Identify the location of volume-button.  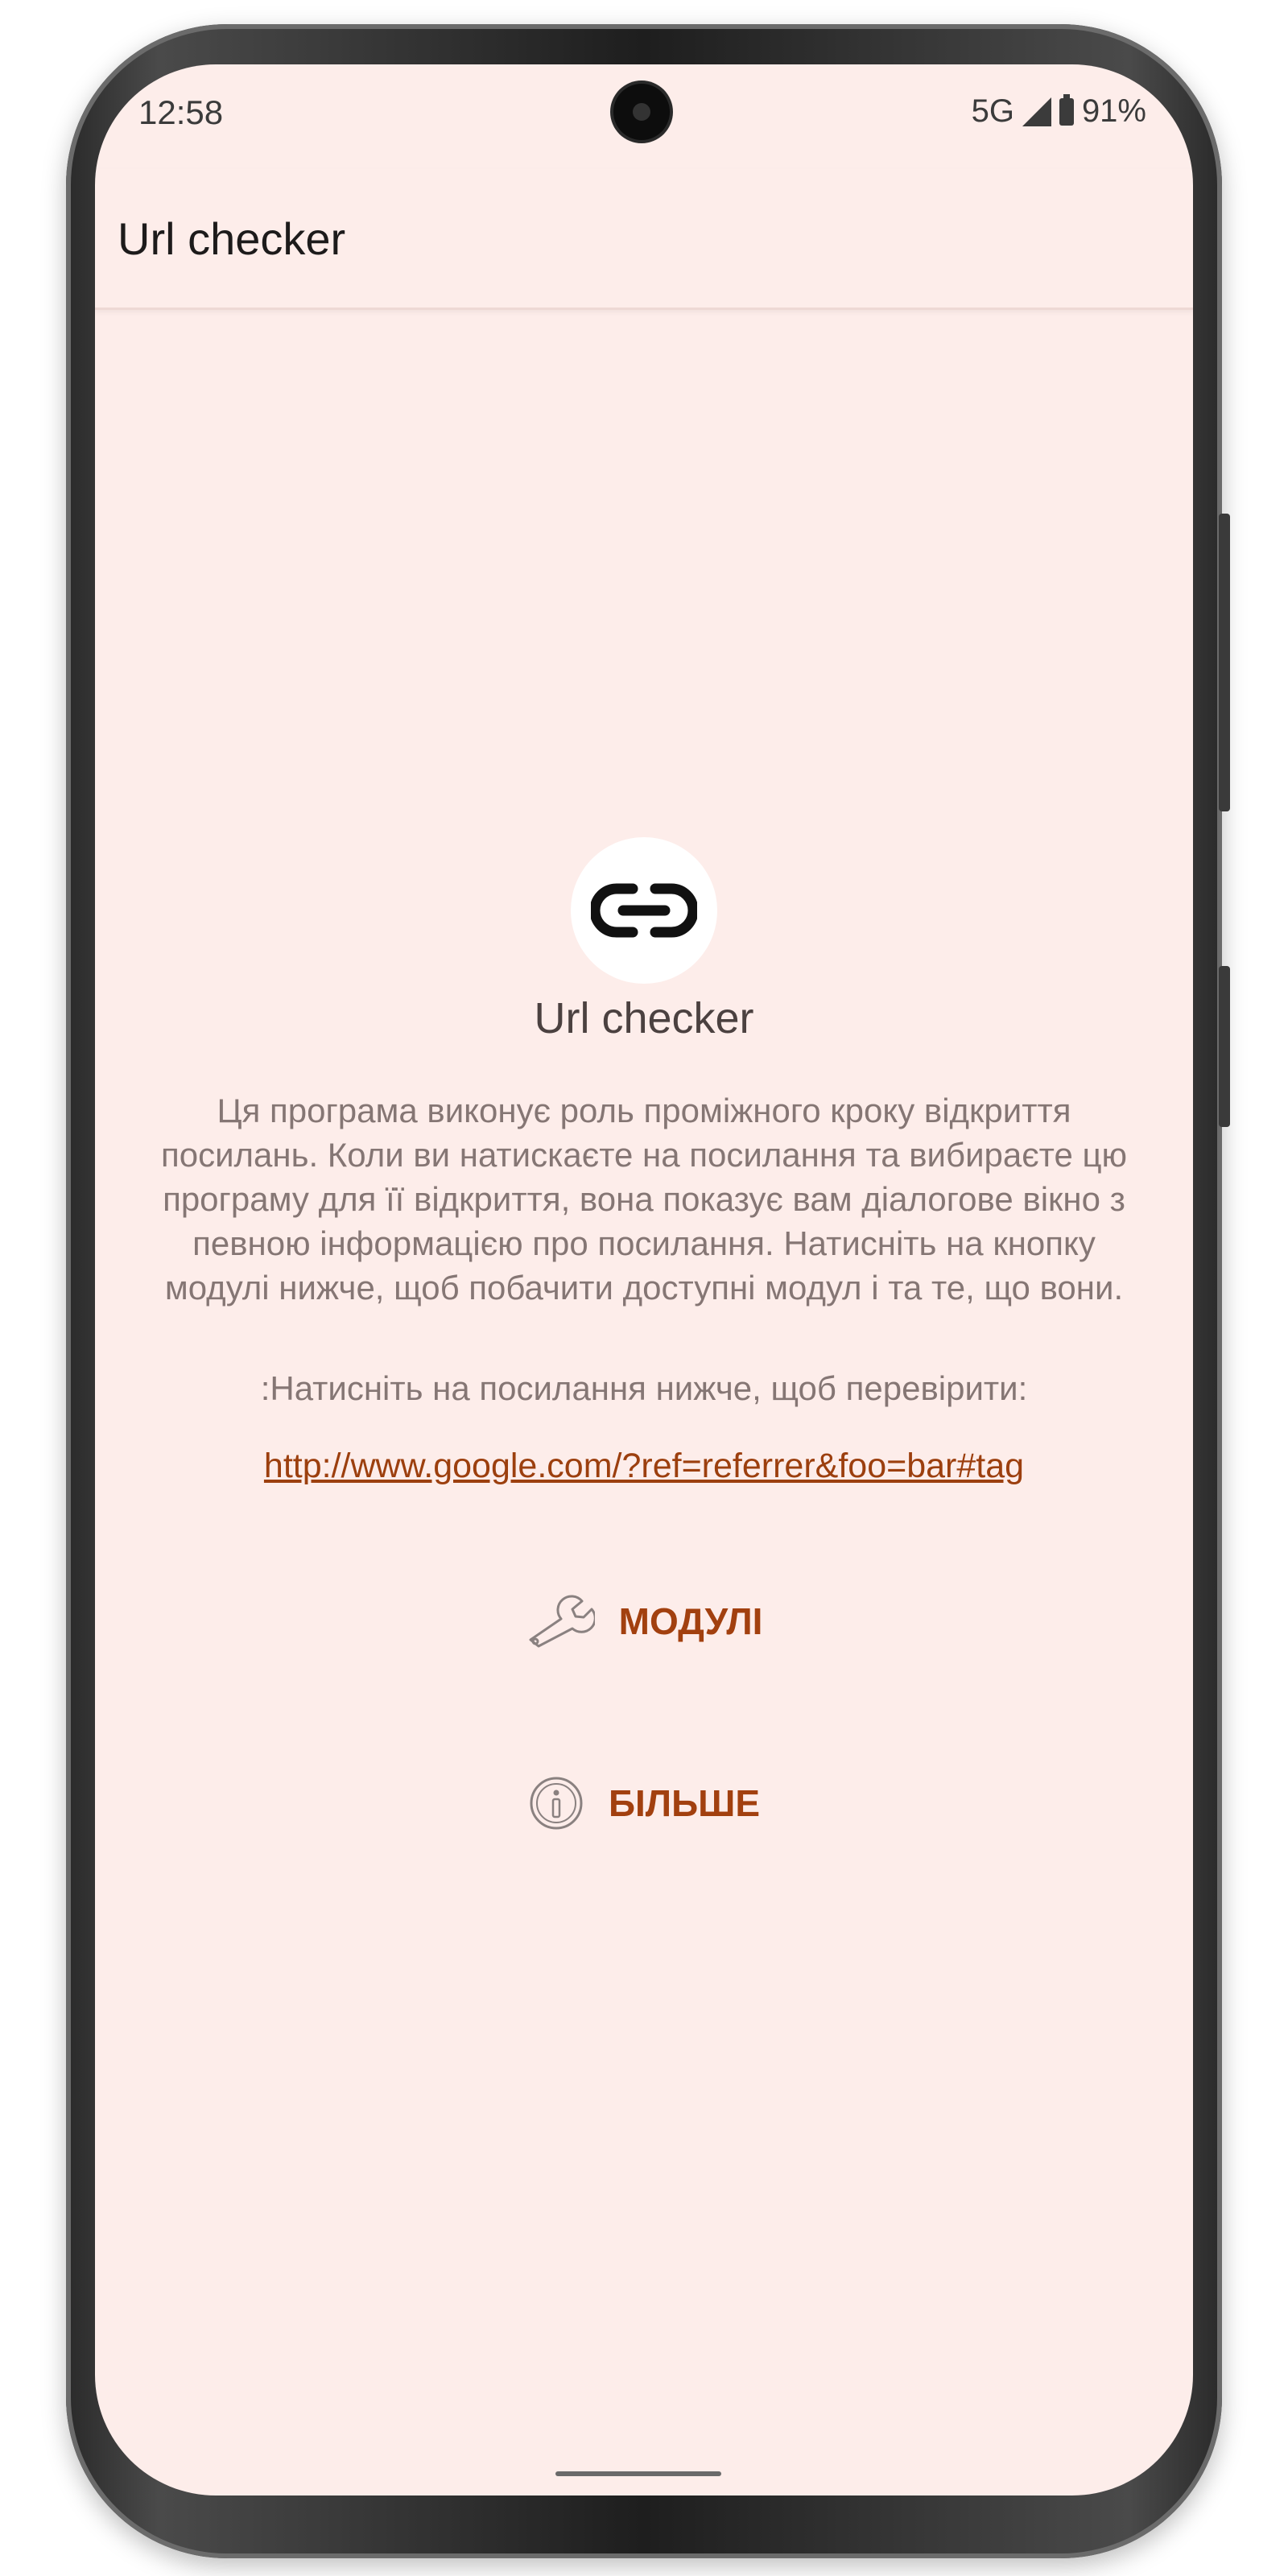
(1224, 1046).